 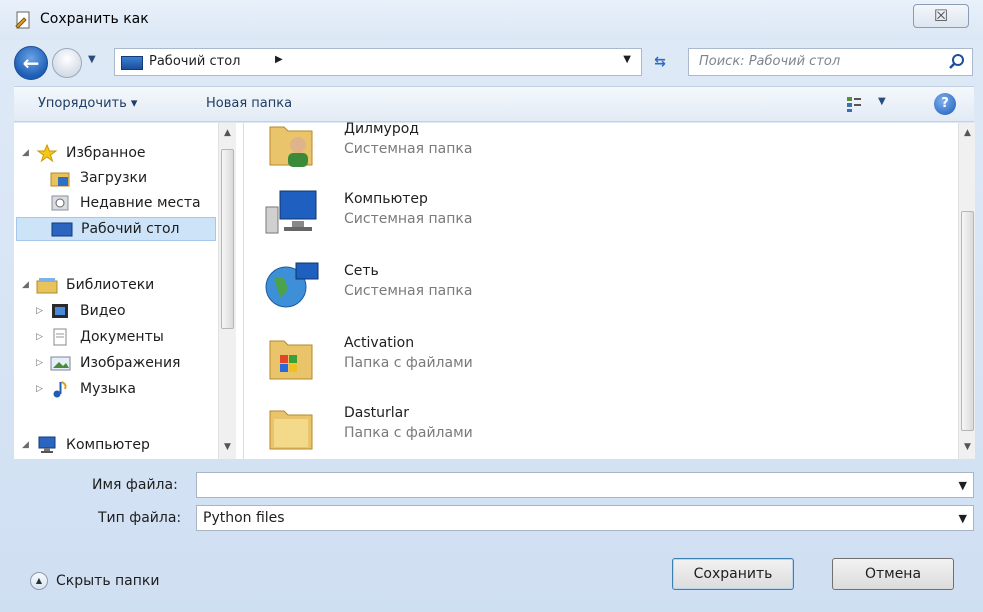 What do you see at coordinates (122, 337) in the screenshot?
I see `sidebar-item-label: Документы` at bounding box center [122, 337].